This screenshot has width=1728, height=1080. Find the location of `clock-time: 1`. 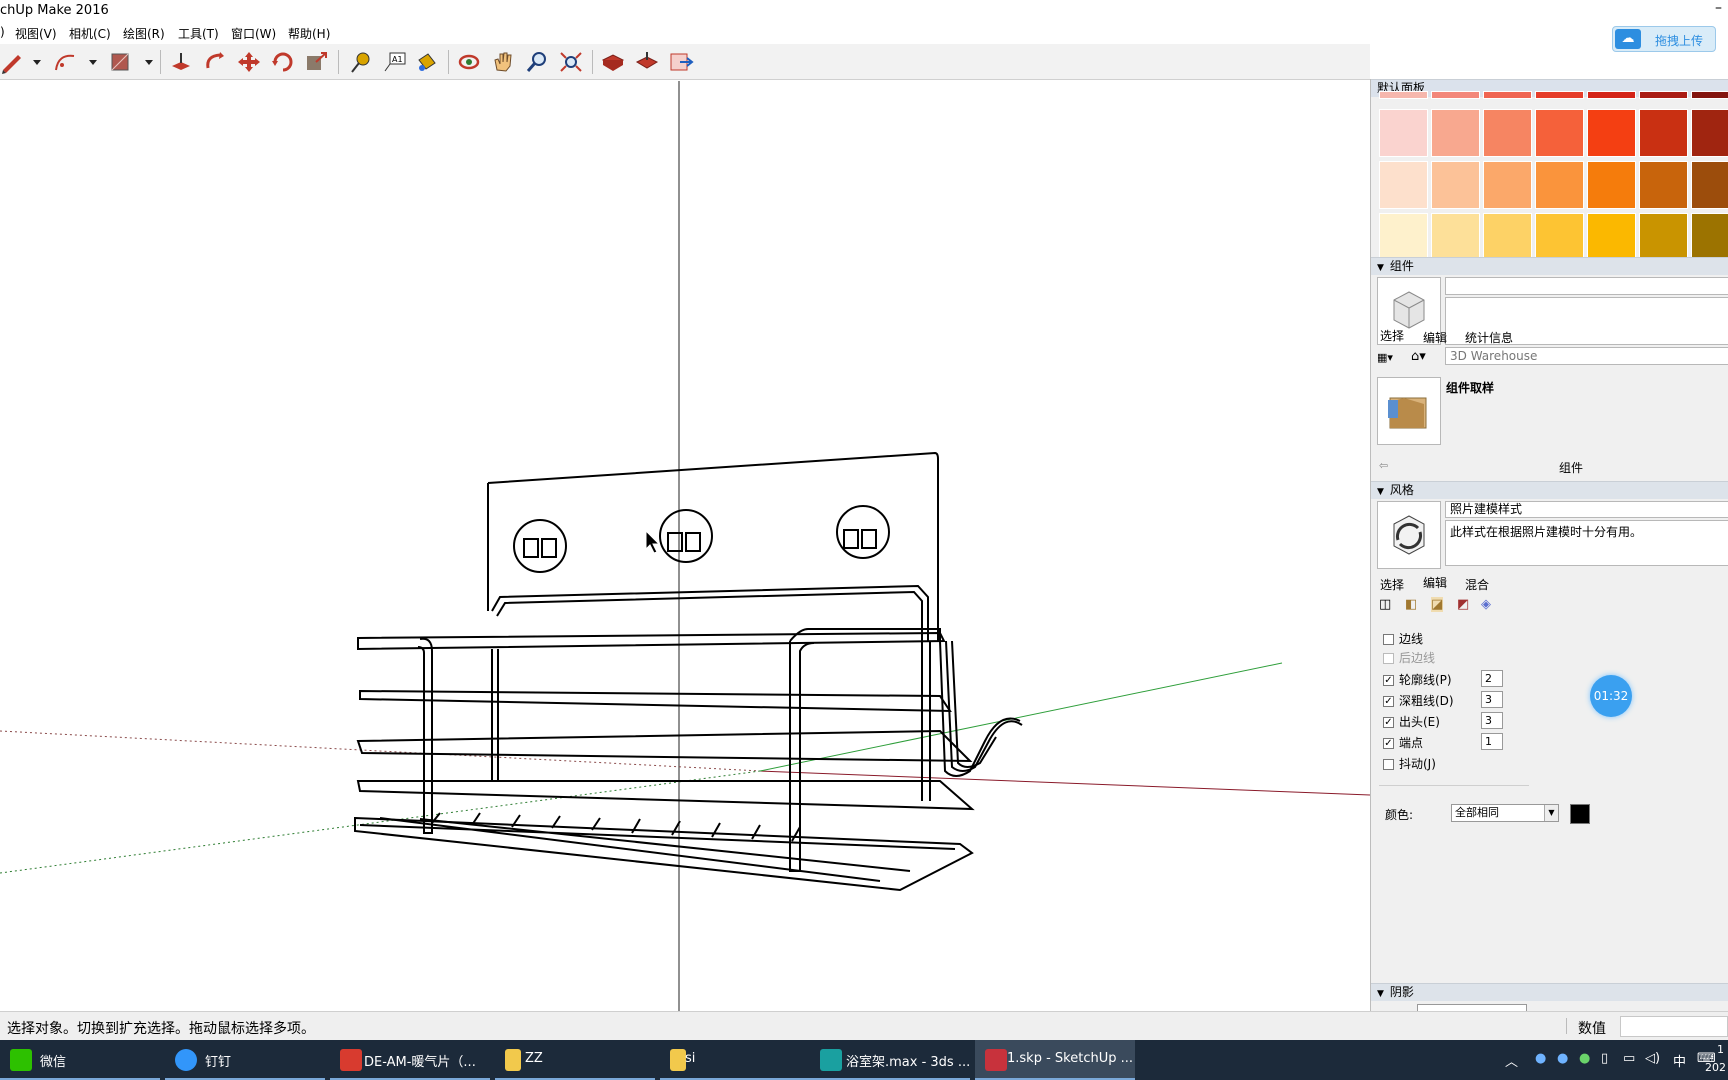

clock-time: 1 is located at coordinates (1720, 1049).